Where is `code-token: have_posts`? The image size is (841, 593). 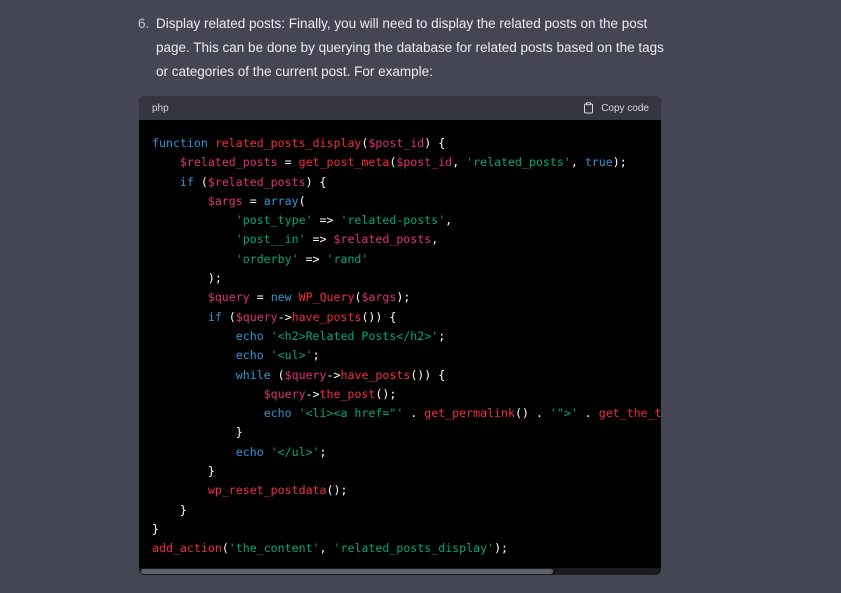
code-token: have_posts is located at coordinates (375, 374).